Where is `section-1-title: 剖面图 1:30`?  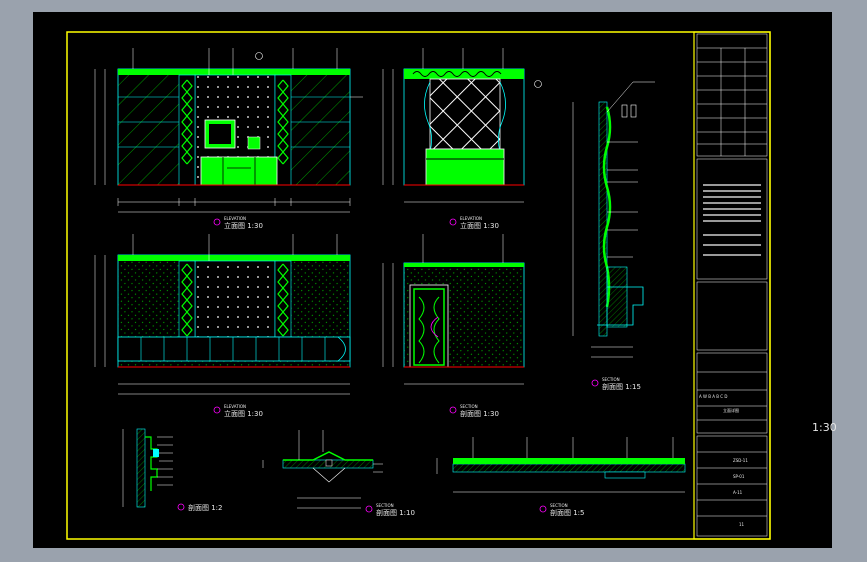
section-1-title: 剖面图 1:30 is located at coordinates (479, 413).